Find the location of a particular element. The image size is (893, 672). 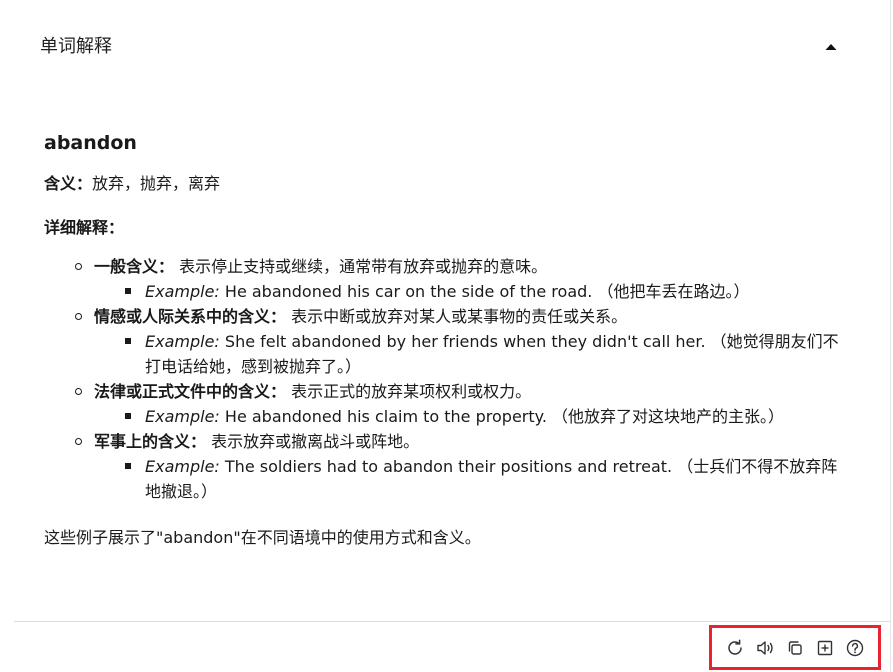

sense-label: 军事上的含义： is located at coordinates (150, 441).